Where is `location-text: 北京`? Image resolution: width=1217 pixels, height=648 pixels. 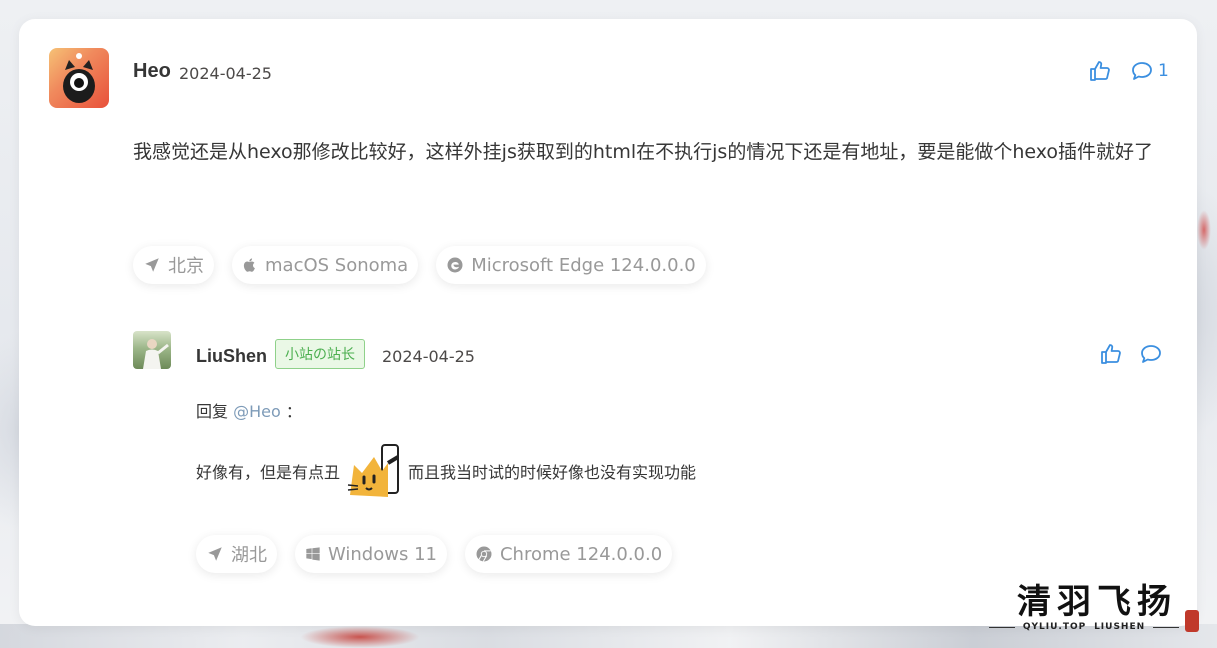 location-text: 北京 is located at coordinates (186, 266).